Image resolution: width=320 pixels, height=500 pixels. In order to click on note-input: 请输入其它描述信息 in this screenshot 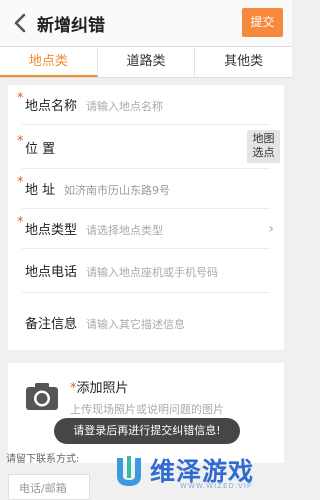, I will do `click(135, 324)`.